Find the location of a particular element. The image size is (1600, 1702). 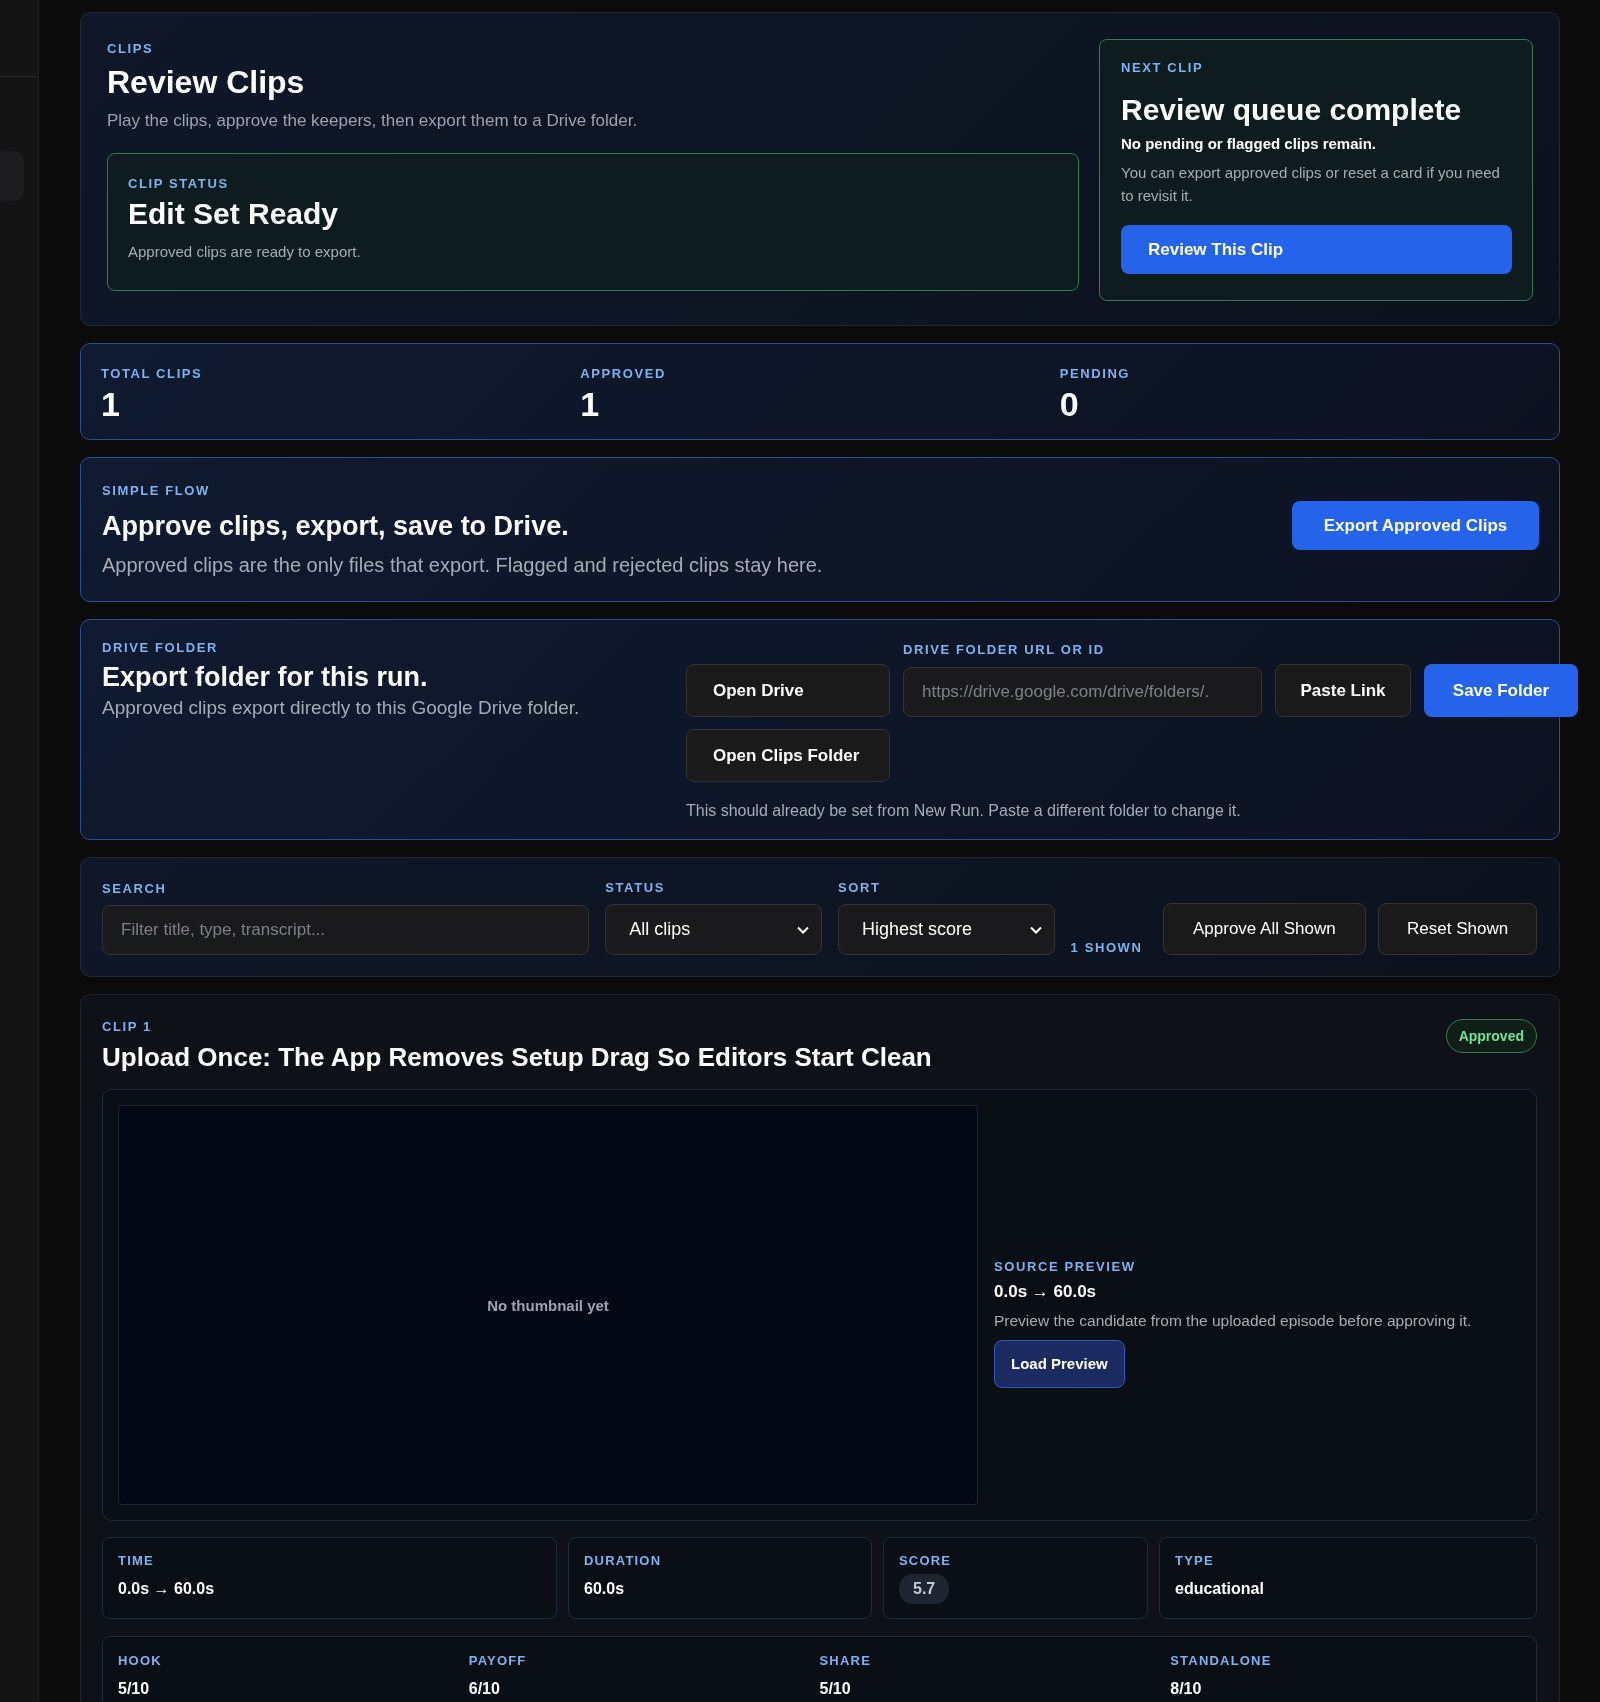

stat-label: TOTAL CLIPS is located at coordinates (152, 373).